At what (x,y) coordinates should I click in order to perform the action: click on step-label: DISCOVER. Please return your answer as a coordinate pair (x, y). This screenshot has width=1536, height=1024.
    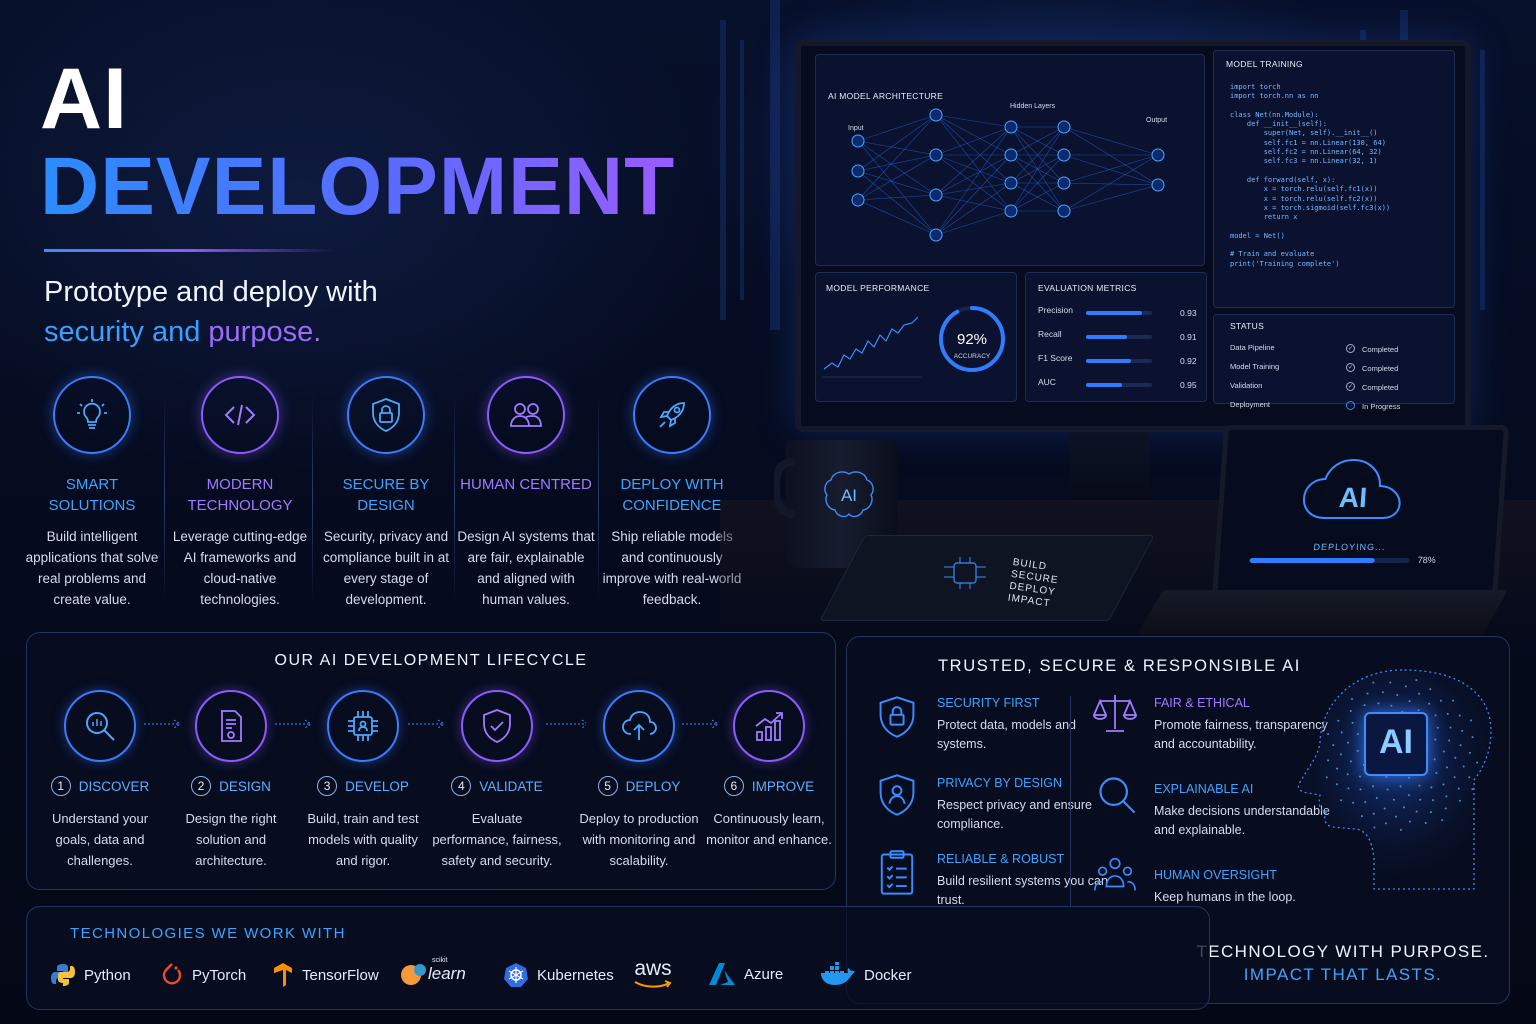
    Looking at the image, I should click on (114, 786).